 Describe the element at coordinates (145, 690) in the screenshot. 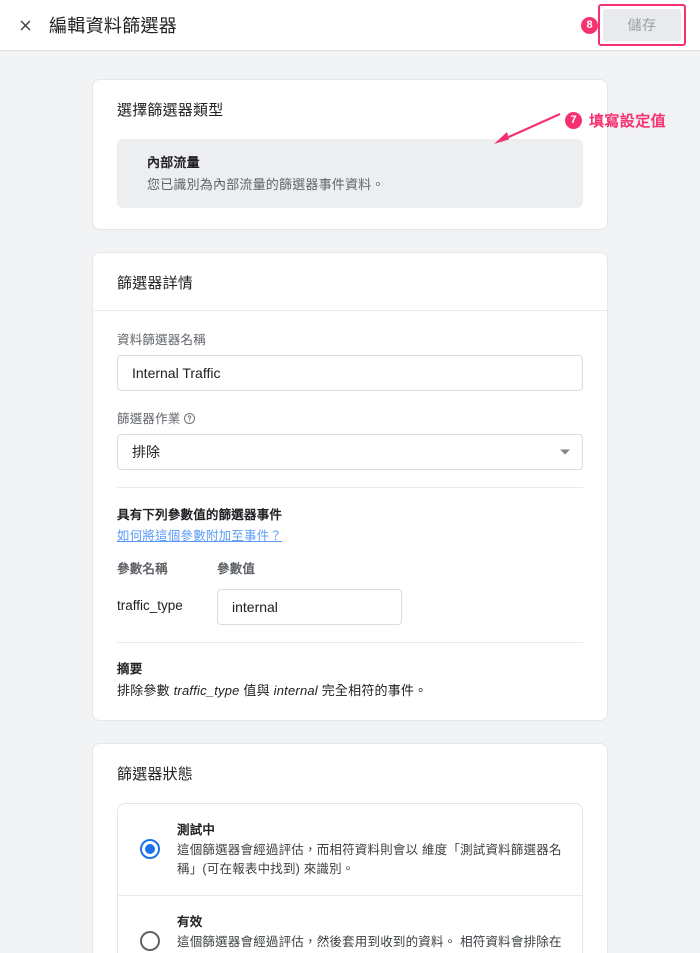

I see `summary-prefix: 排除參數` at that location.